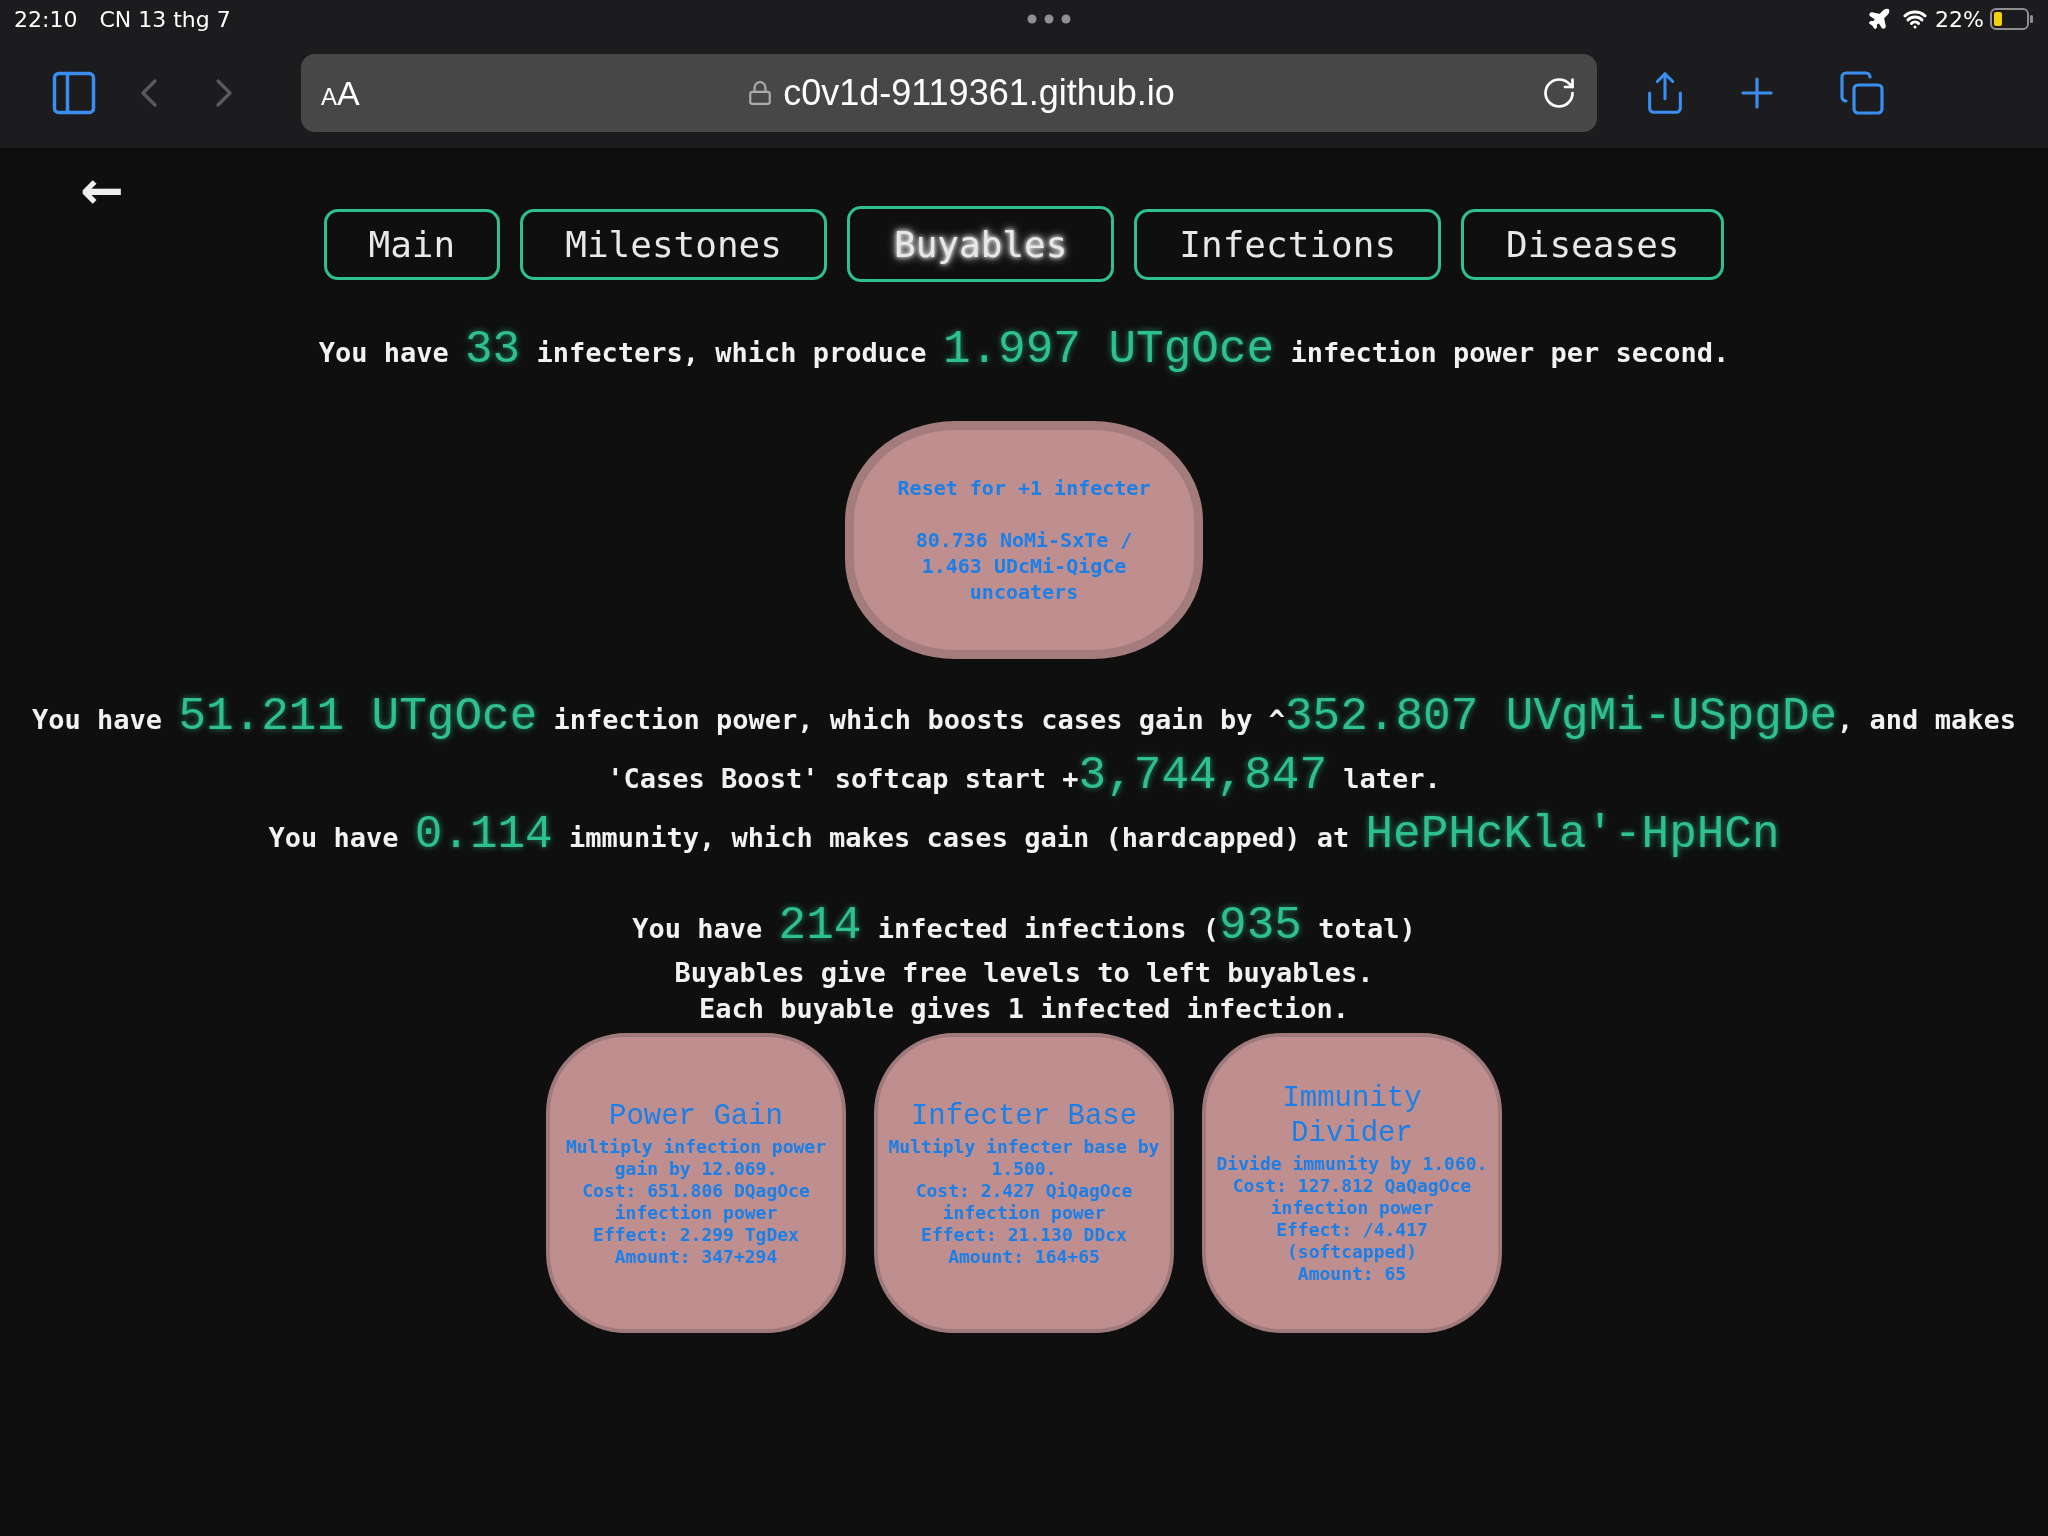 Image resolution: width=2048 pixels, height=1536 pixels. What do you see at coordinates (979, 93) in the screenshot?
I see `url-text: c0v1d-9119361.github.io` at bounding box center [979, 93].